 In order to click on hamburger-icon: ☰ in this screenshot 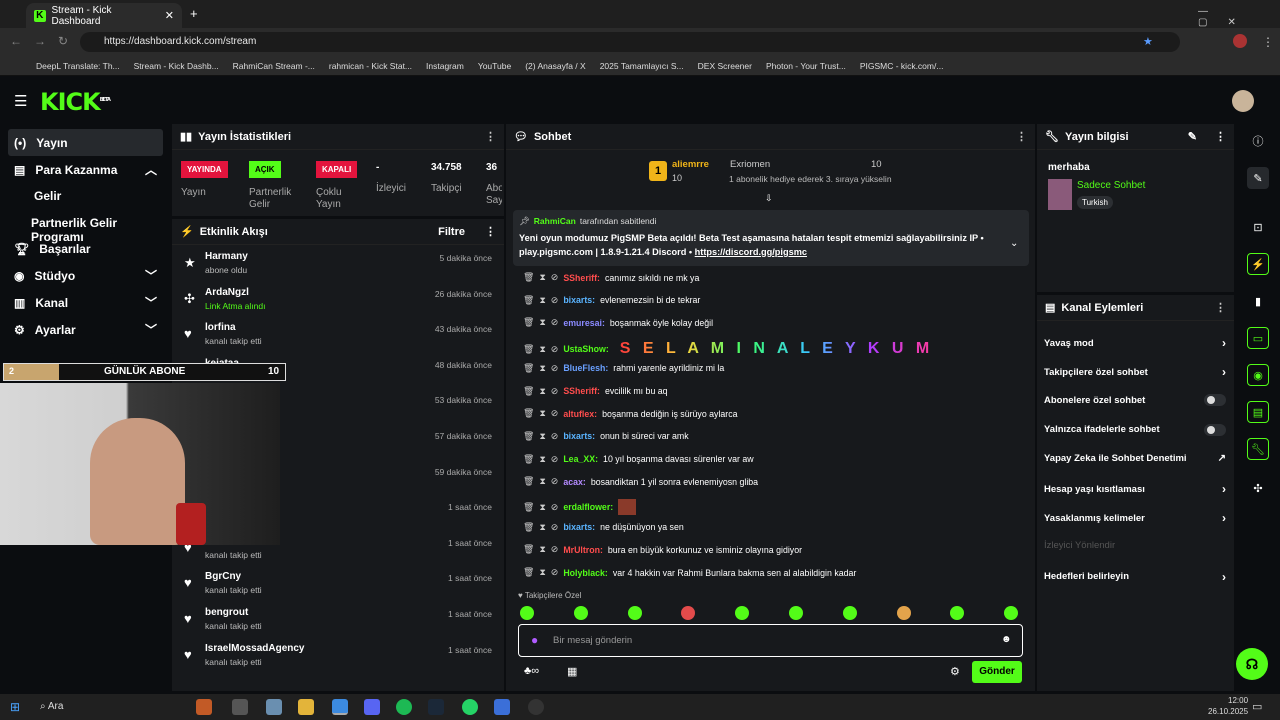, I will do `click(20, 101)`.